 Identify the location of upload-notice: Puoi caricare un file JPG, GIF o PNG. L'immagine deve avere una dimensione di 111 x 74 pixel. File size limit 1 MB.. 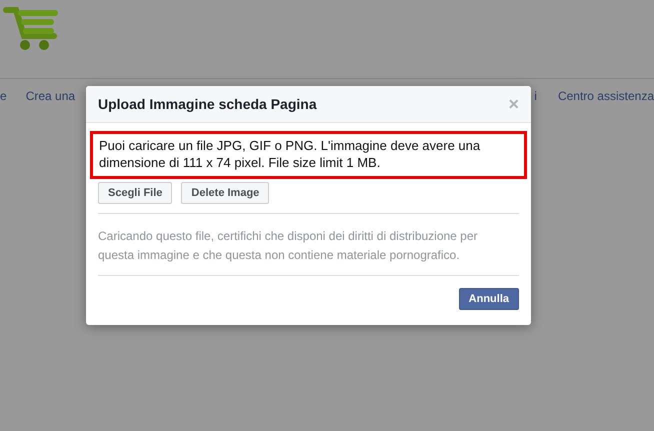
(308, 155).